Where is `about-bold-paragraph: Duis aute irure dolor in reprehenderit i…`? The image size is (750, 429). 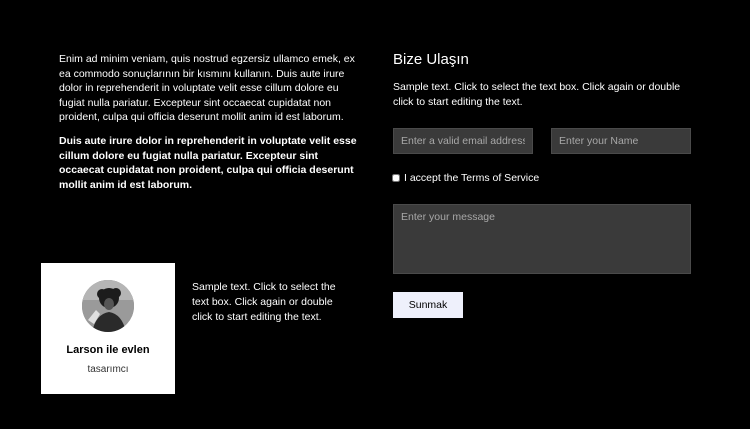 about-bold-paragraph: Duis aute irure dolor in reprehenderit i… is located at coordinates (208, 162).